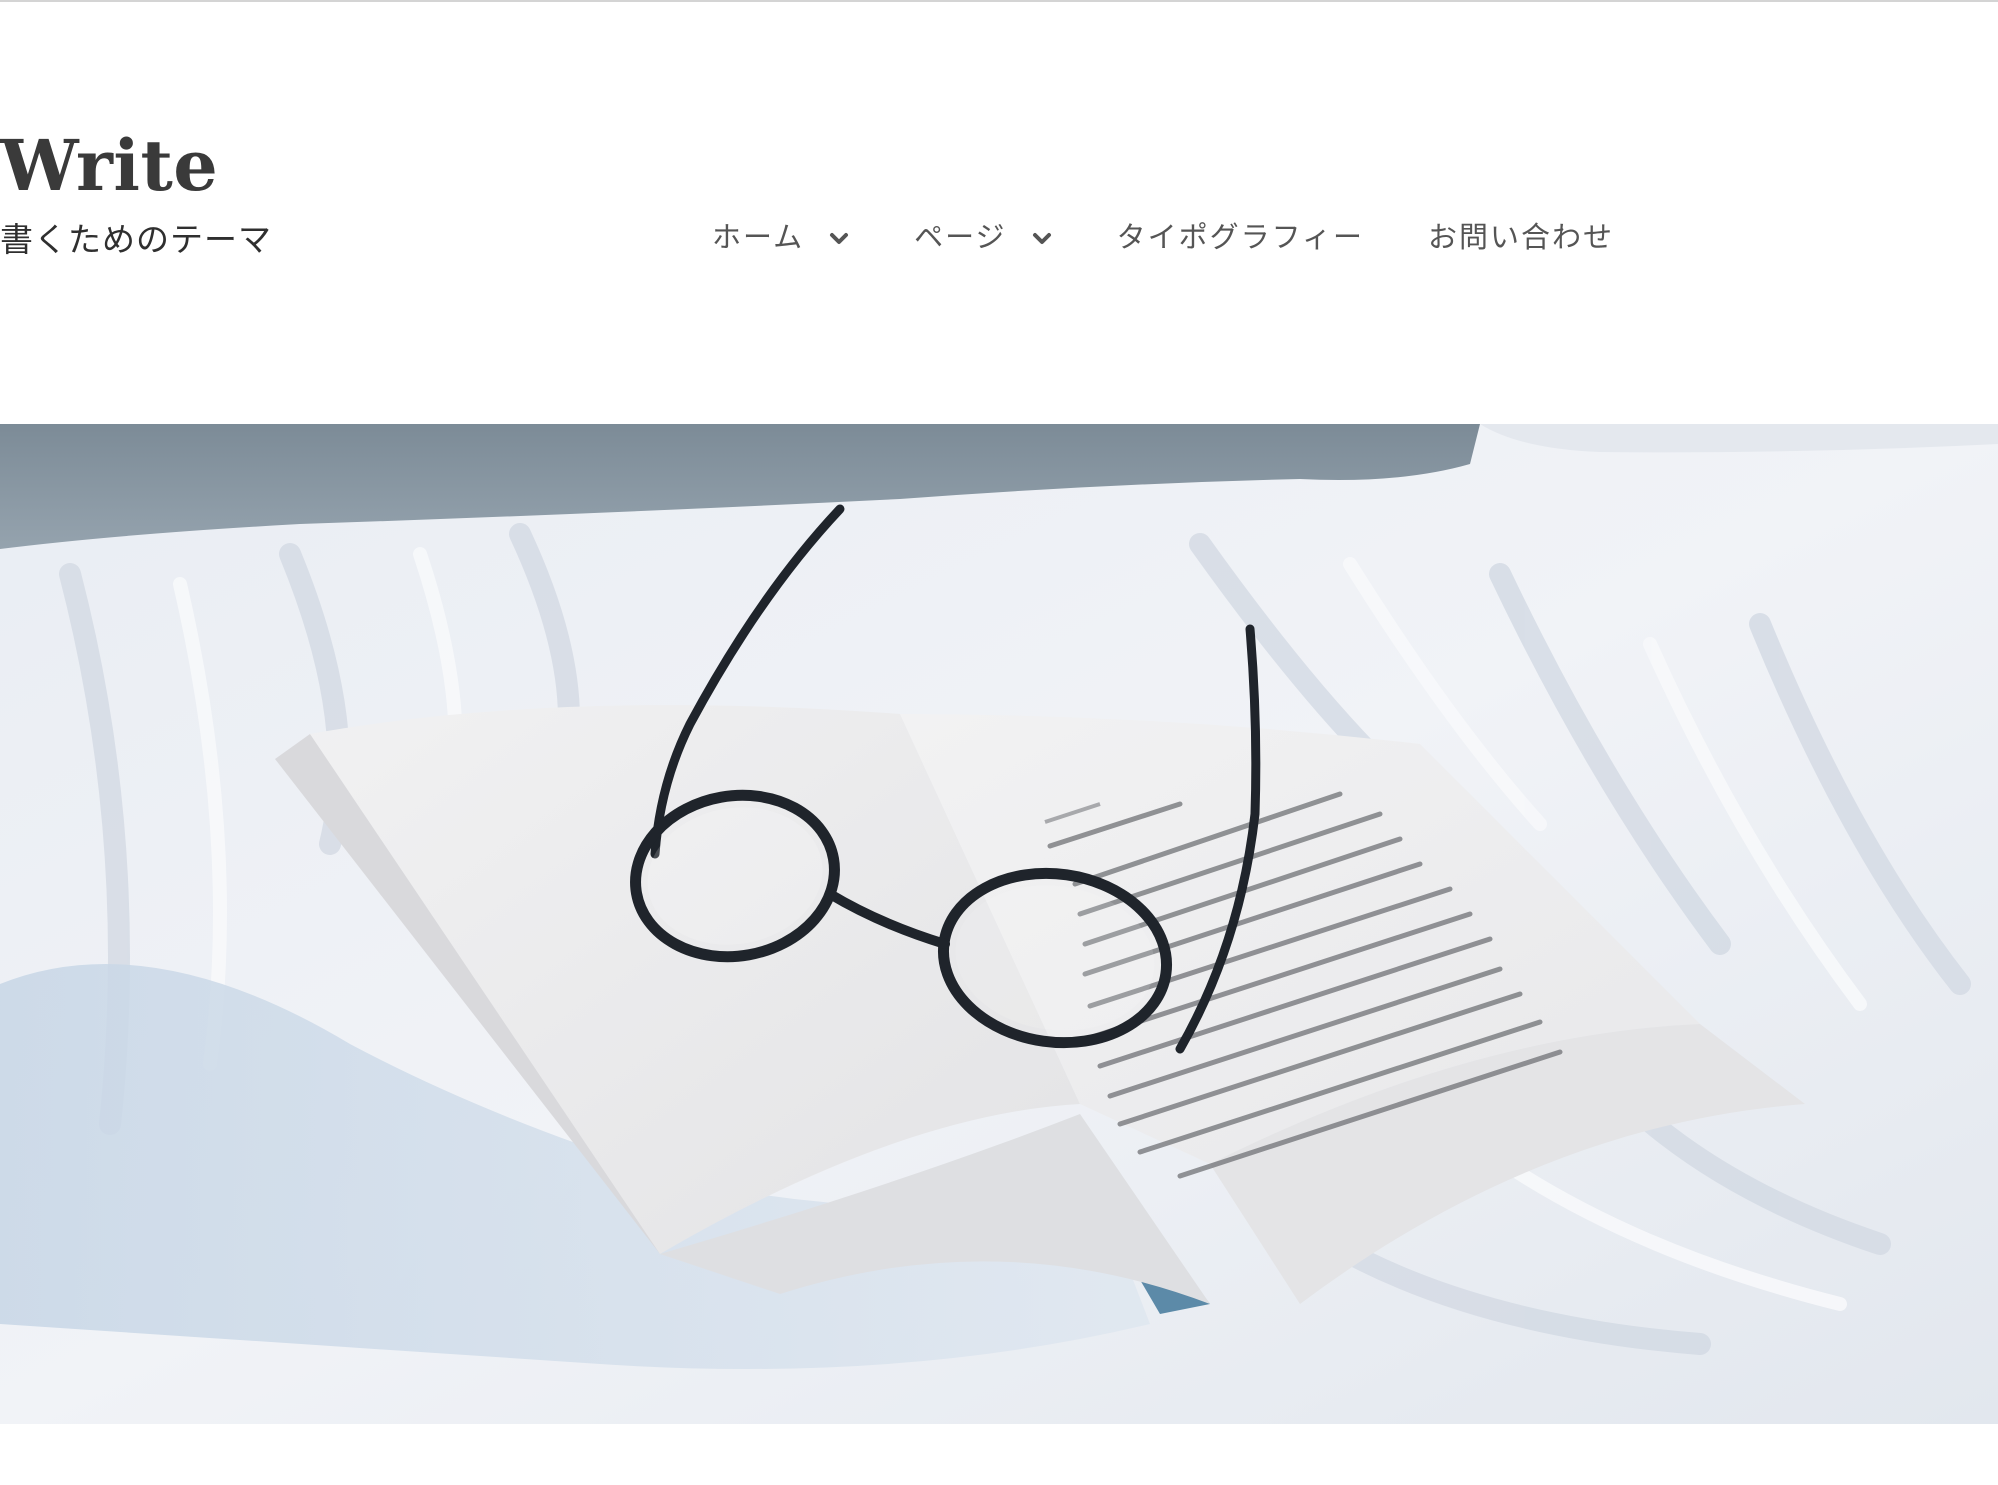 Image resolution: width=1998 pixels, height=1485 pixels. I want to click on site-branding: Write 書くためのテーマ, so click(210, 189).